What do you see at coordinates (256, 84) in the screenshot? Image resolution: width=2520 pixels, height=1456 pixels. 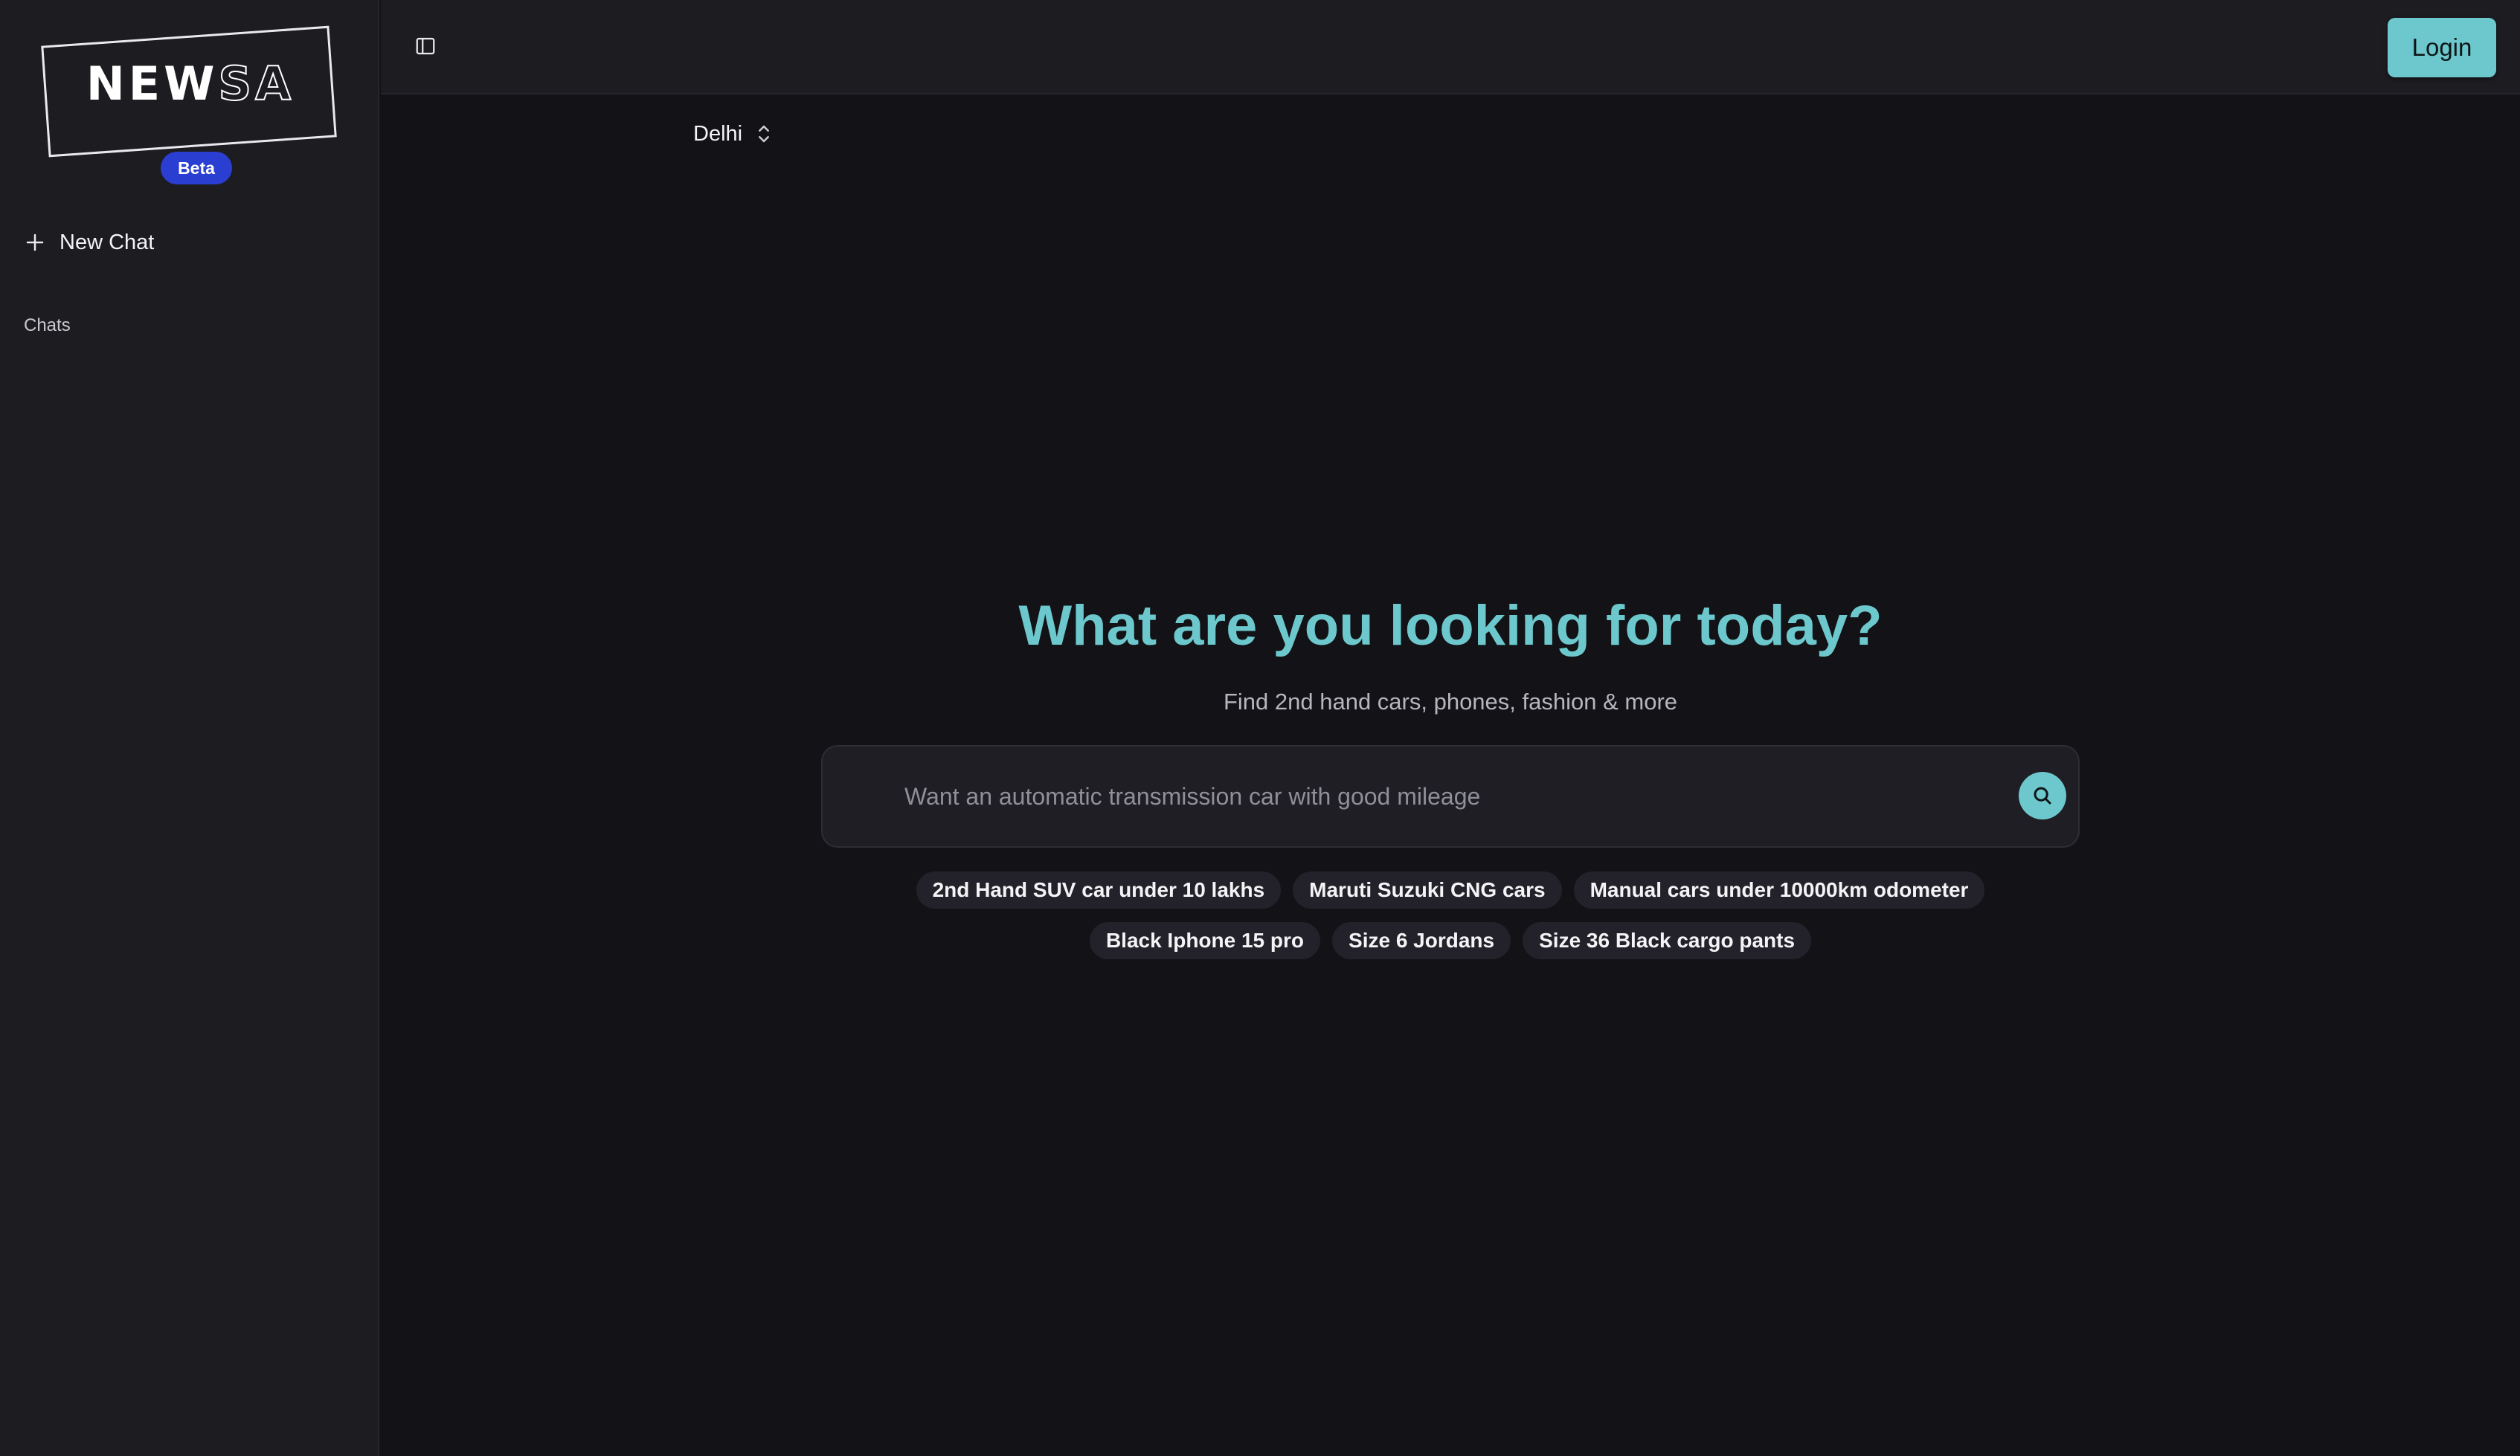 I see `logo-text-outline: SA` at bounding box center [256, 84].